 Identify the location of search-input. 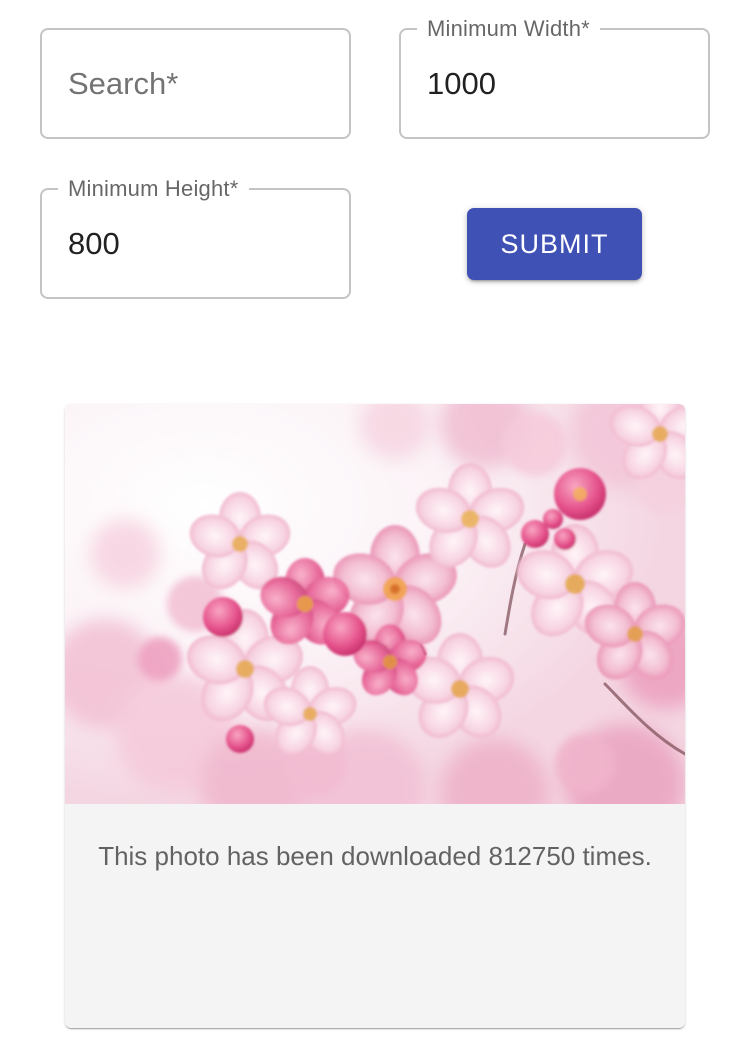
(195, 84).